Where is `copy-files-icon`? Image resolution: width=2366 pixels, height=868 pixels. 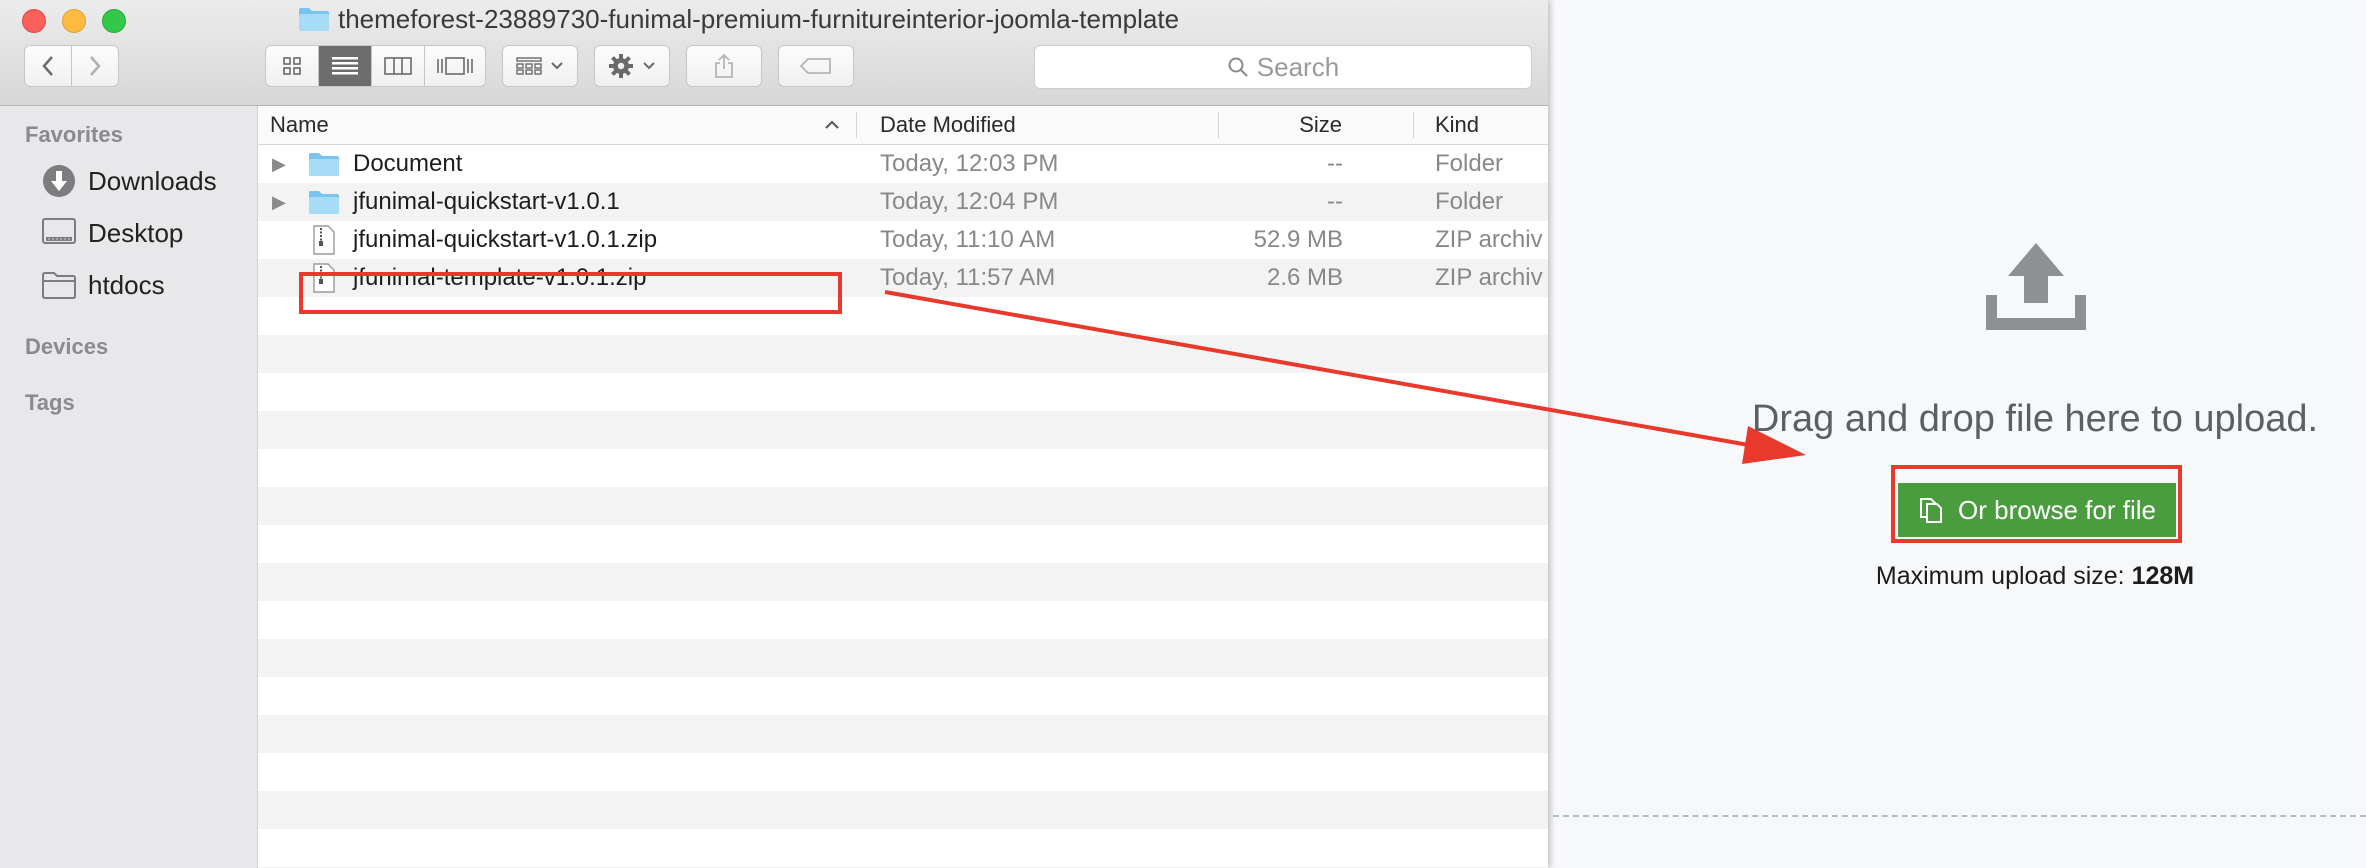 copy-files-icon is located at coordinates (1931, 510).